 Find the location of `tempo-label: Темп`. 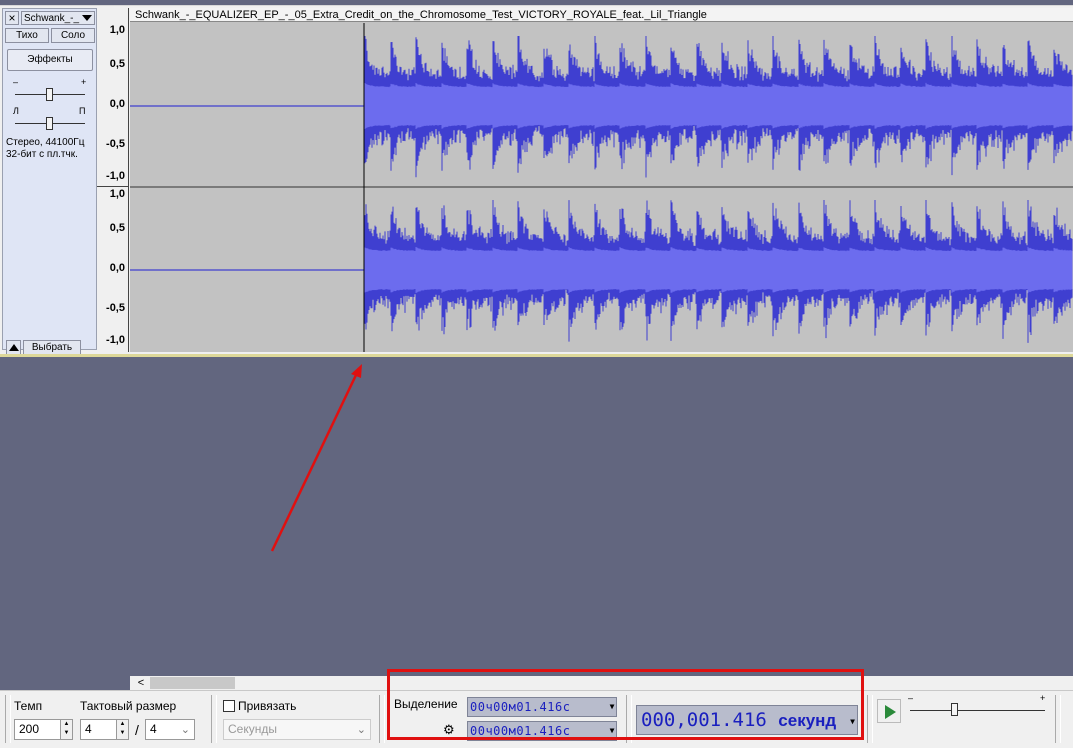

tempo-label: Темп is located at coordinates (28, 706).